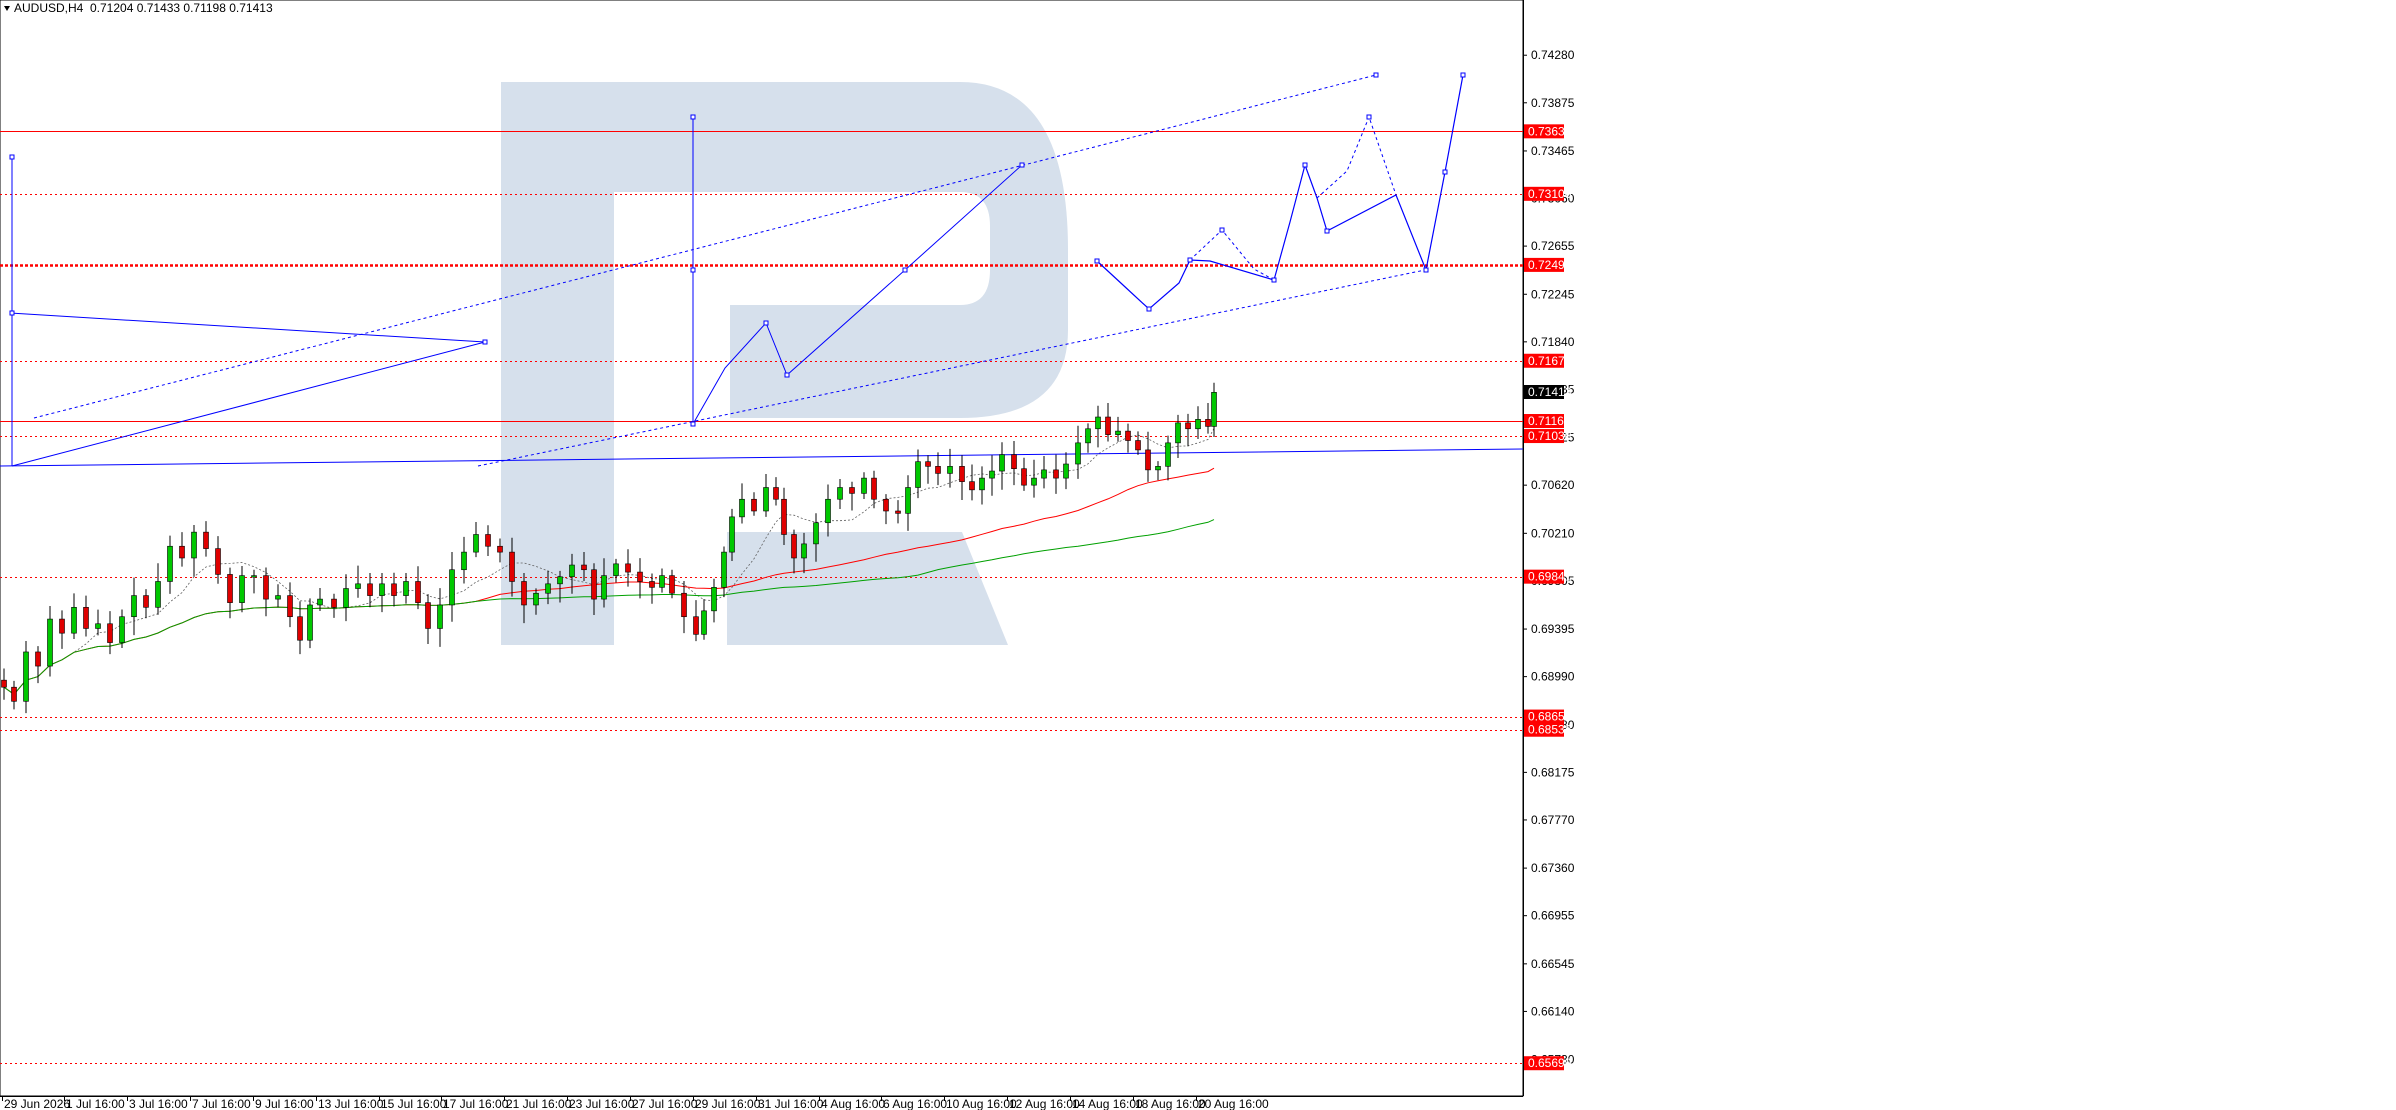  What do you see at coordinates (1553, 533) in the screenshot?
I see `price-tick-label: 0.70210` at bounding box center [1553, 533].